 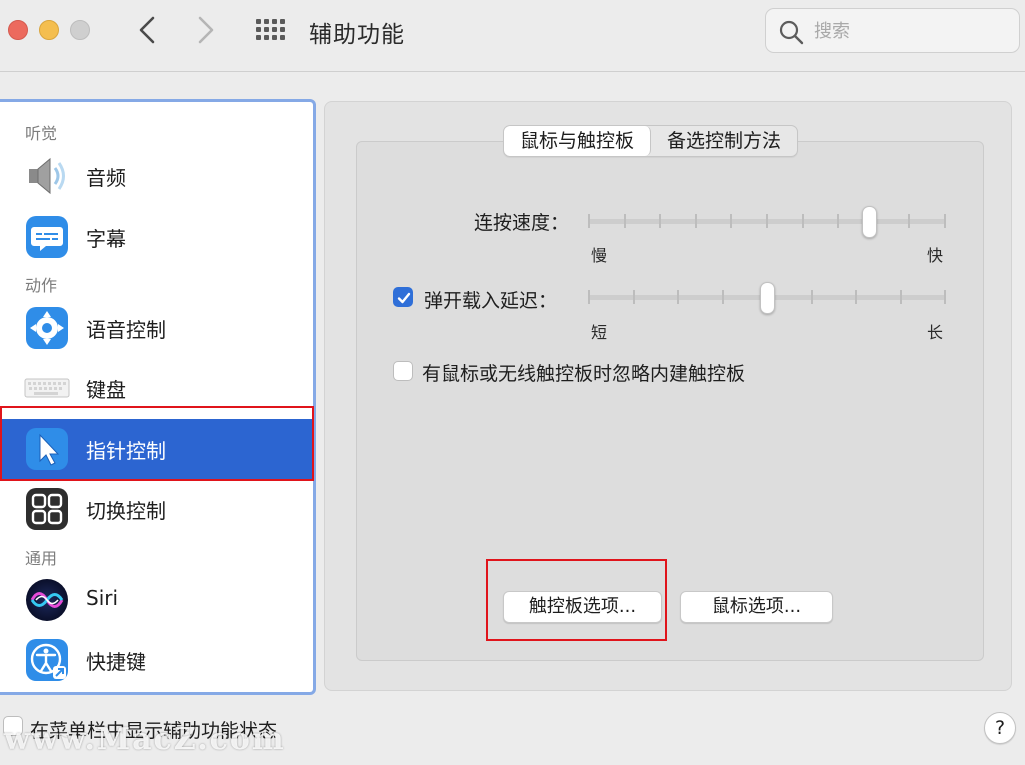 I want to click on window-title: 辅助功能, so click(x=357, y=35).